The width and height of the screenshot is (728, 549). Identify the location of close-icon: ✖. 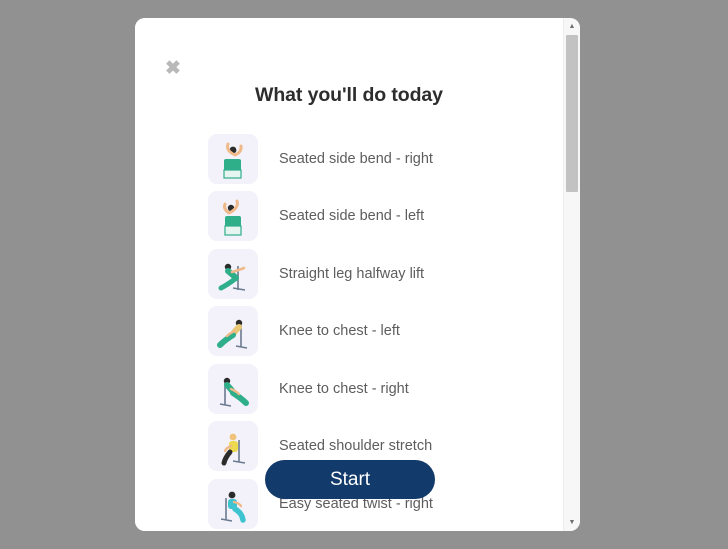
(173, 68).